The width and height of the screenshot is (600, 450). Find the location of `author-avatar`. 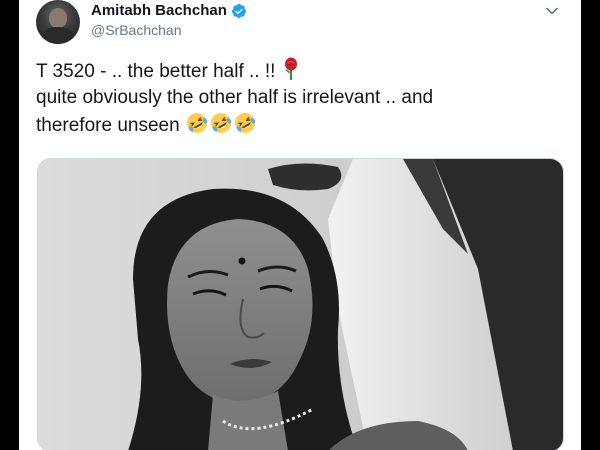

author-avatar is located at coordinates (58, 22).